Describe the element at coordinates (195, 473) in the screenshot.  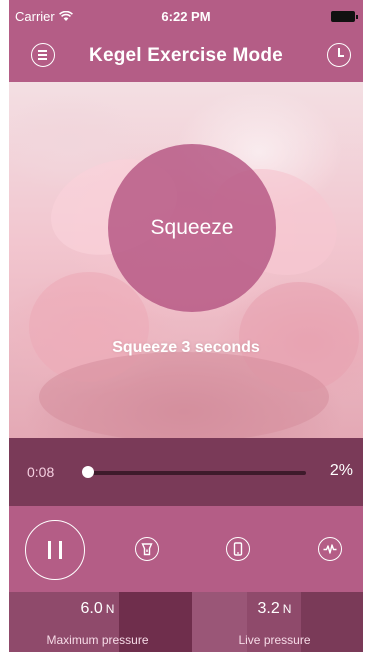
I see `progress-track` at that location.